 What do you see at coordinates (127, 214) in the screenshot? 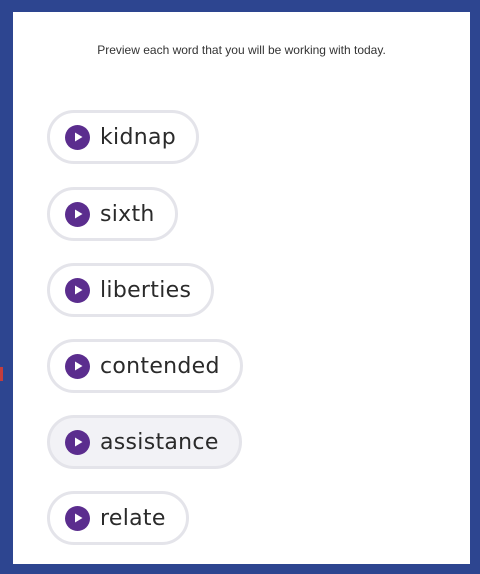
I see `word-label: sixth` at bounding box center [127, 214].